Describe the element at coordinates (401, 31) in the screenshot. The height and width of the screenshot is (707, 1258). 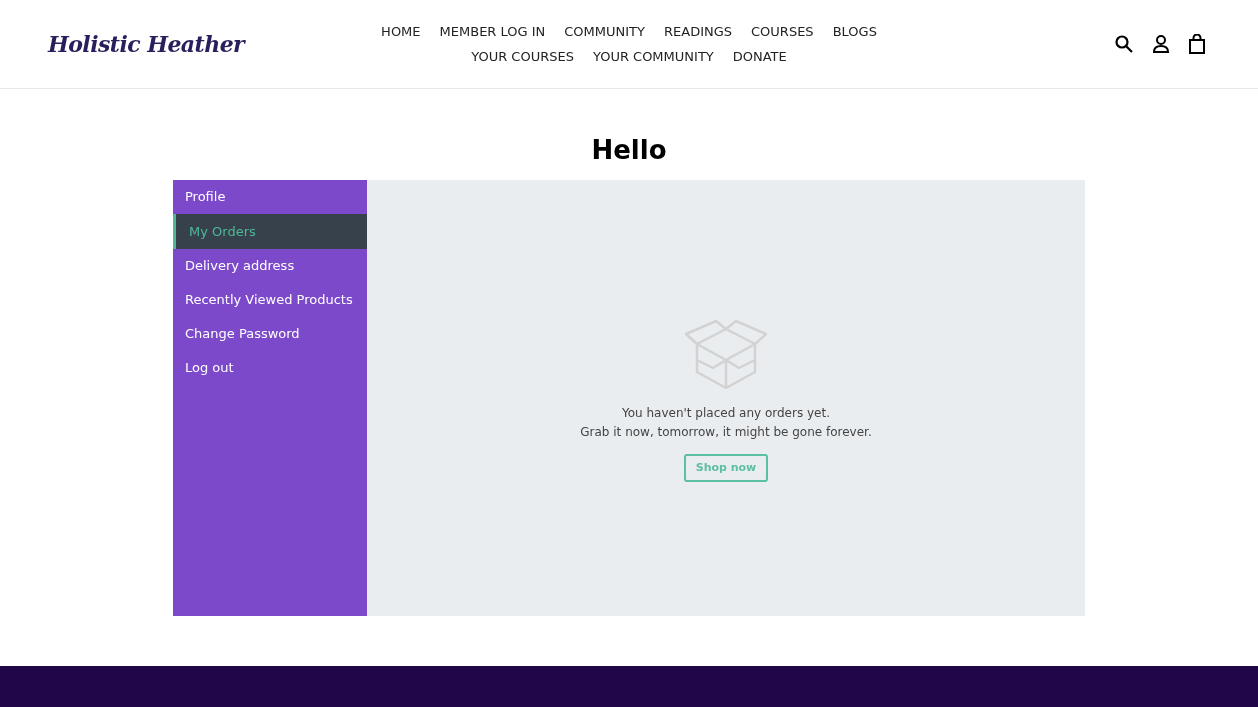
I see `nav-link: HOME` at that location.